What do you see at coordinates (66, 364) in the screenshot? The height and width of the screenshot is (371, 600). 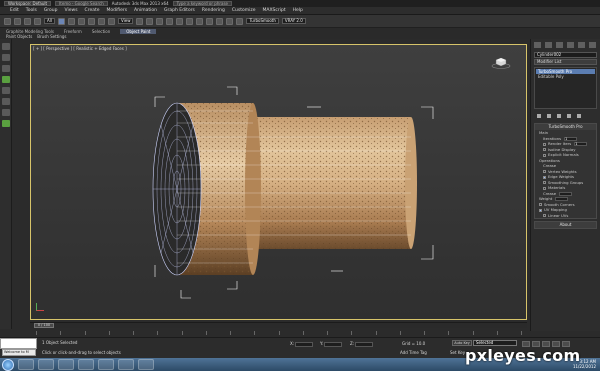 I see `taskbar-media-icon` at bounding box center [66, 364].